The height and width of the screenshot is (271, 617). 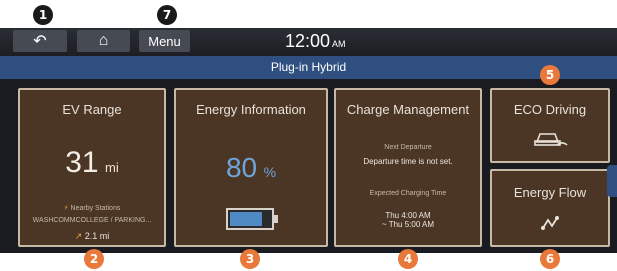 What do you see at coordinates (167, 15) in the screenshot?
I see `callout-marker-7: 7` at bounding box center [167, 15].